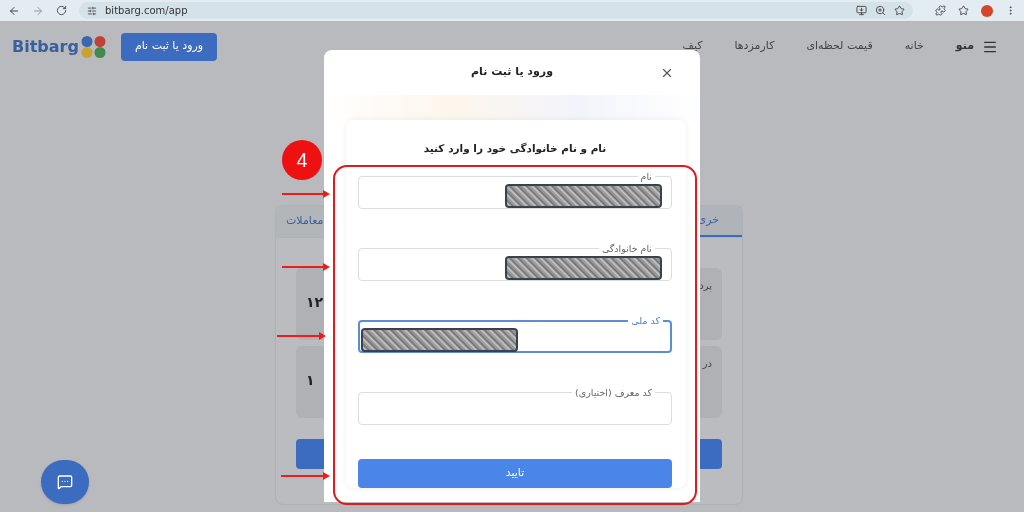 Image resolution: width=1024 pixels, height=512 pixels. I want to click on extensions-icon, so click(940, 10).